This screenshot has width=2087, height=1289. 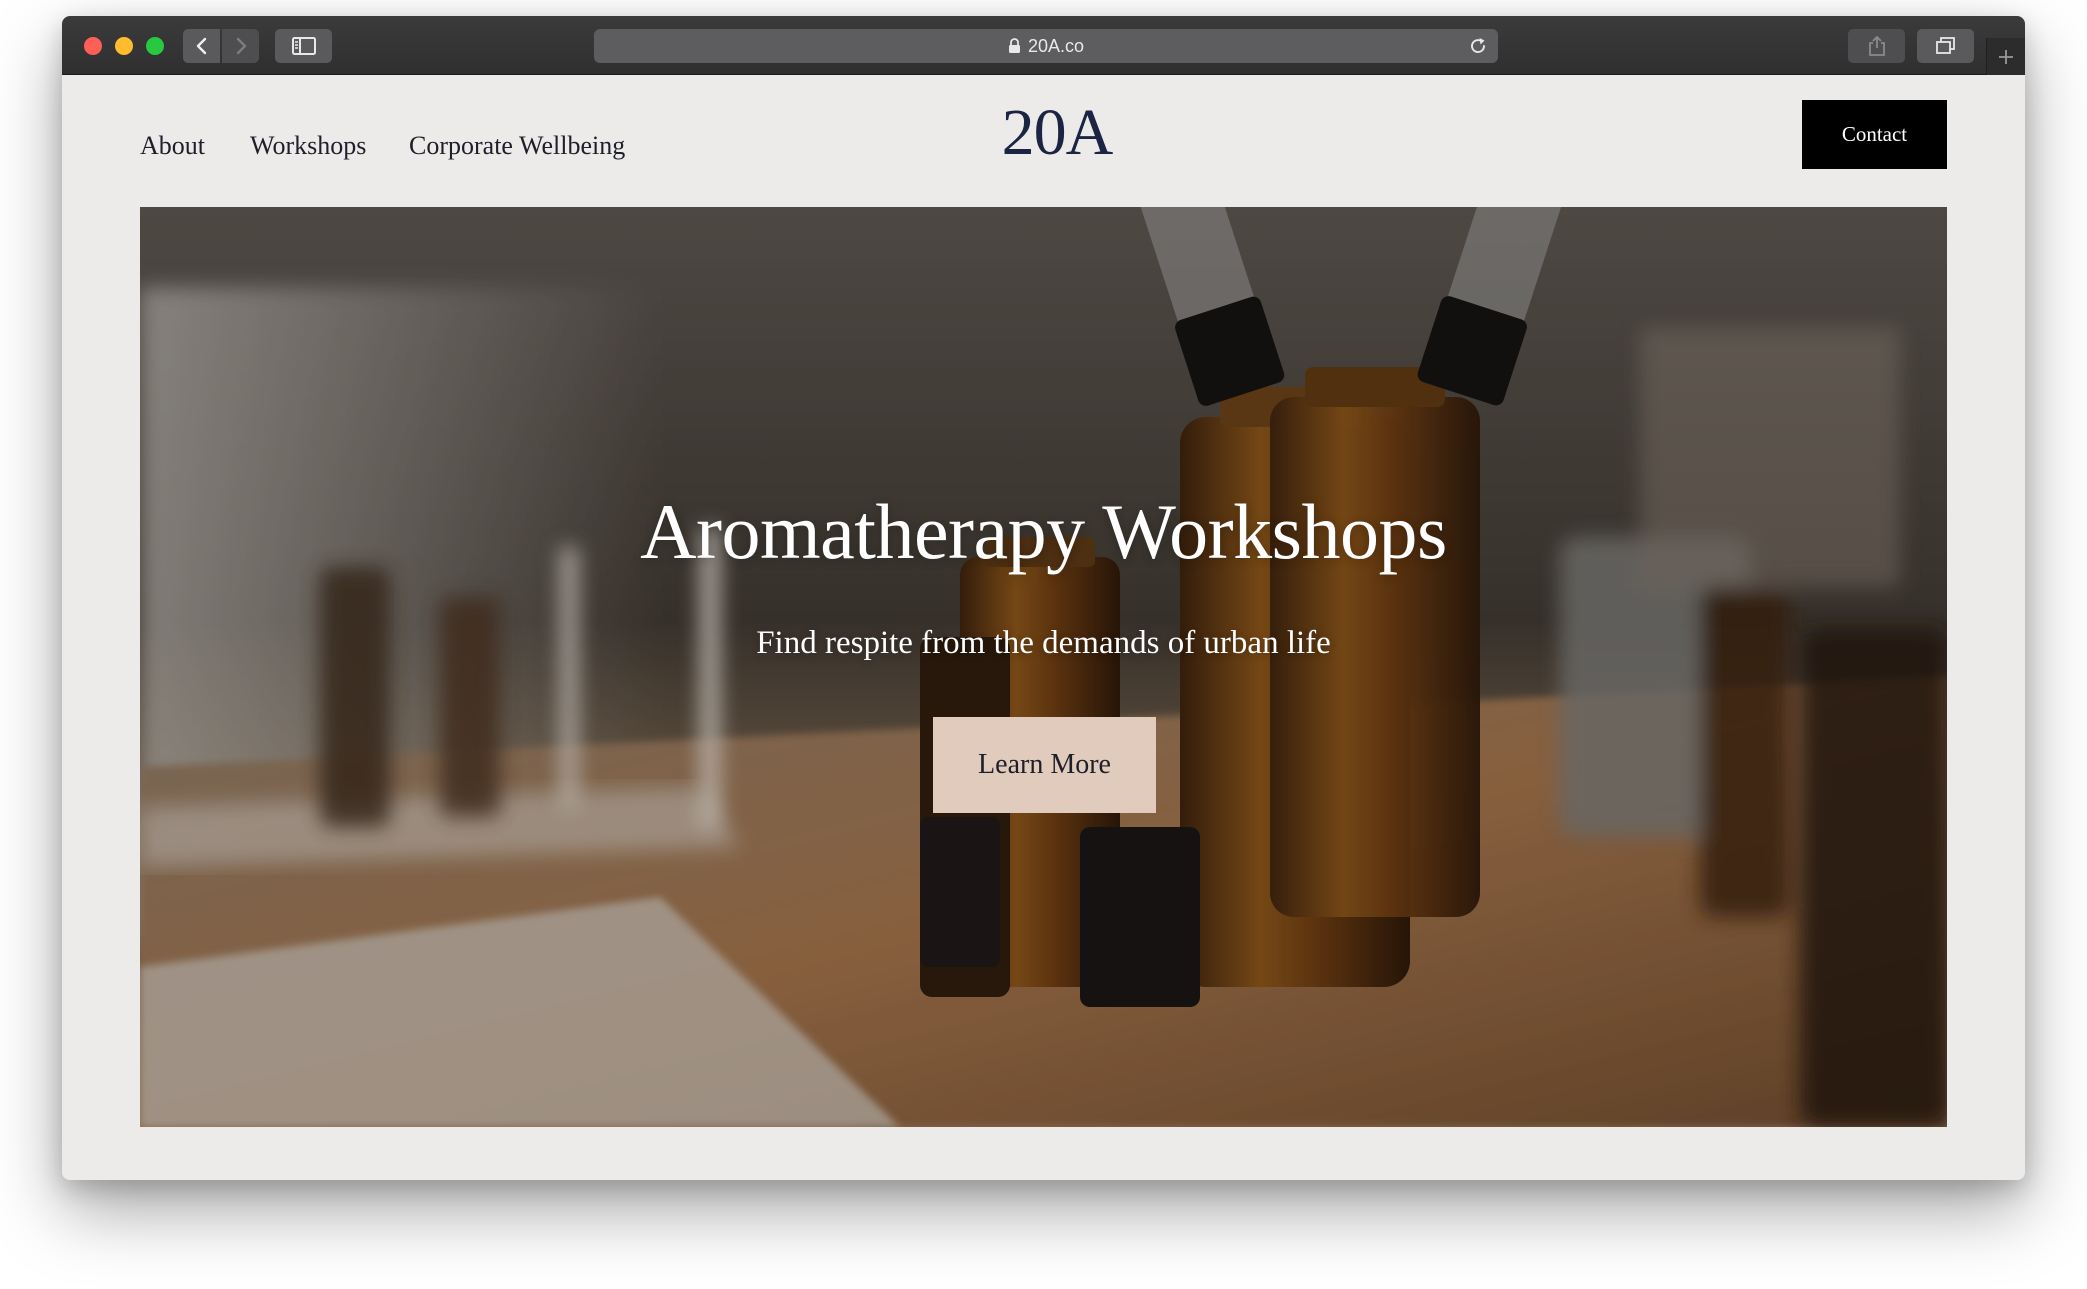 I want to click on sidebar-icon, so click(x=303, y=46).